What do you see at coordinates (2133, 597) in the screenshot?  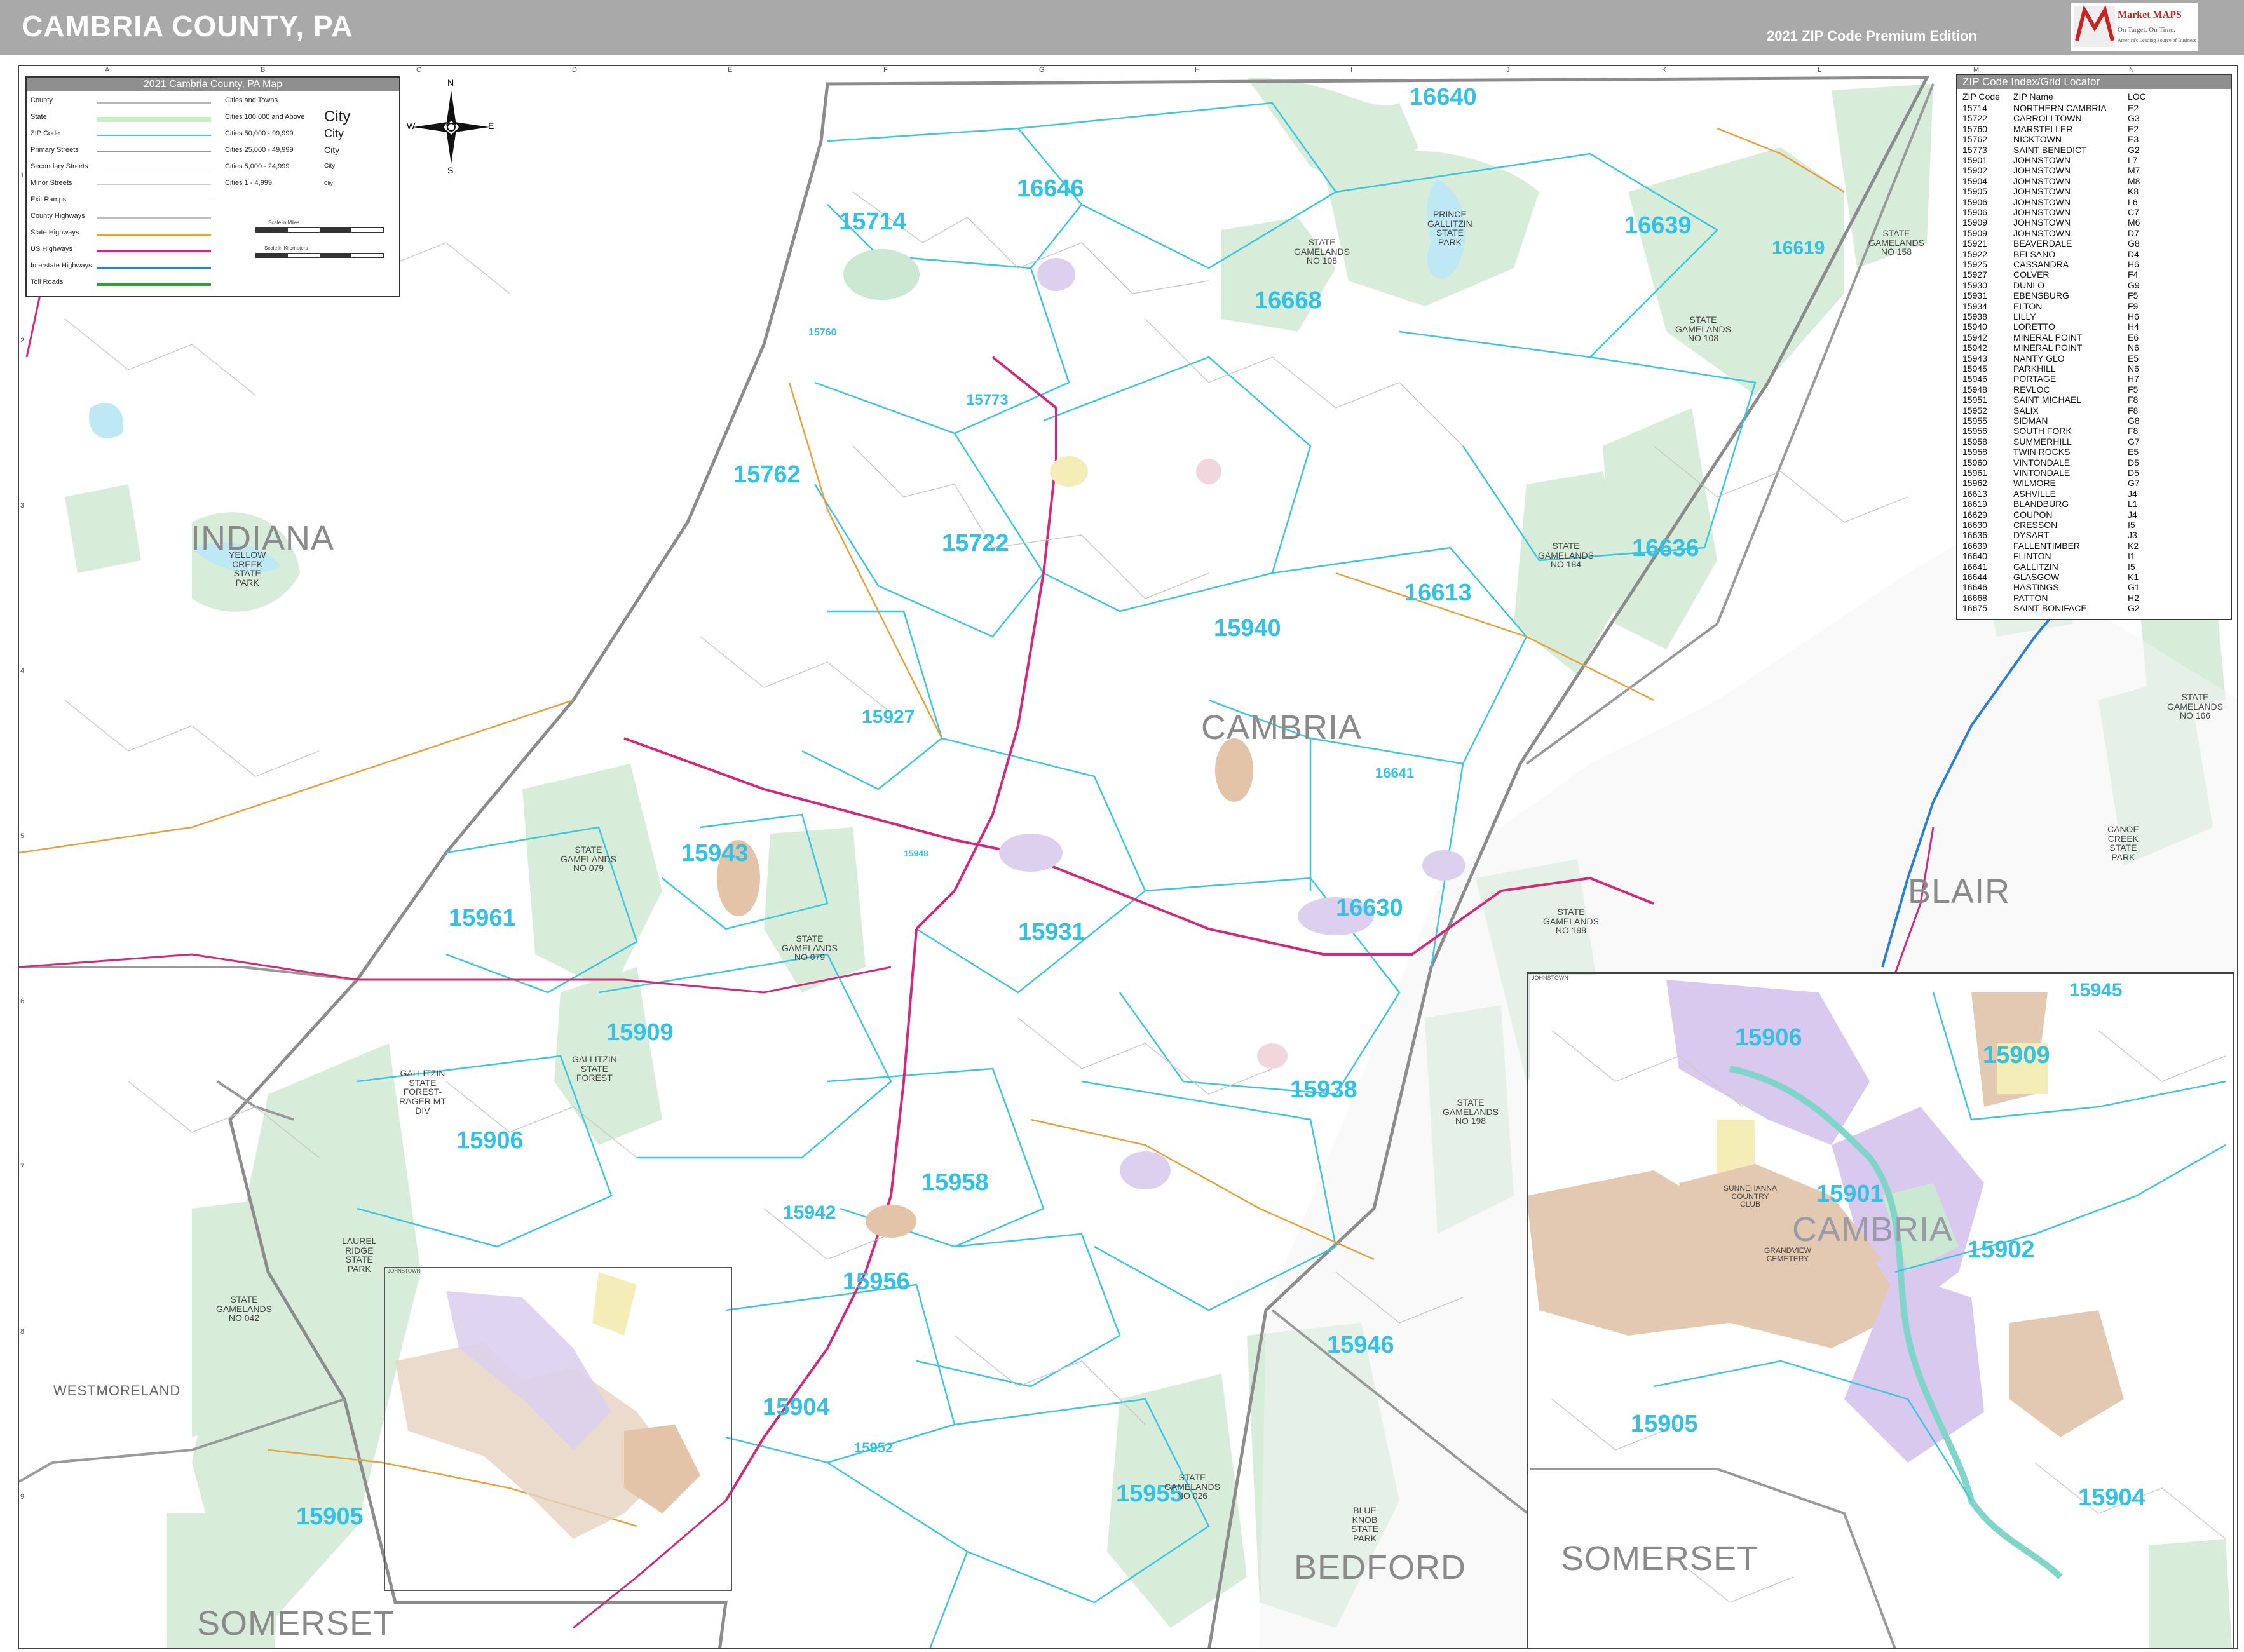 I see `zip-loc-cell: H2` at bounding box center [2133, 597].